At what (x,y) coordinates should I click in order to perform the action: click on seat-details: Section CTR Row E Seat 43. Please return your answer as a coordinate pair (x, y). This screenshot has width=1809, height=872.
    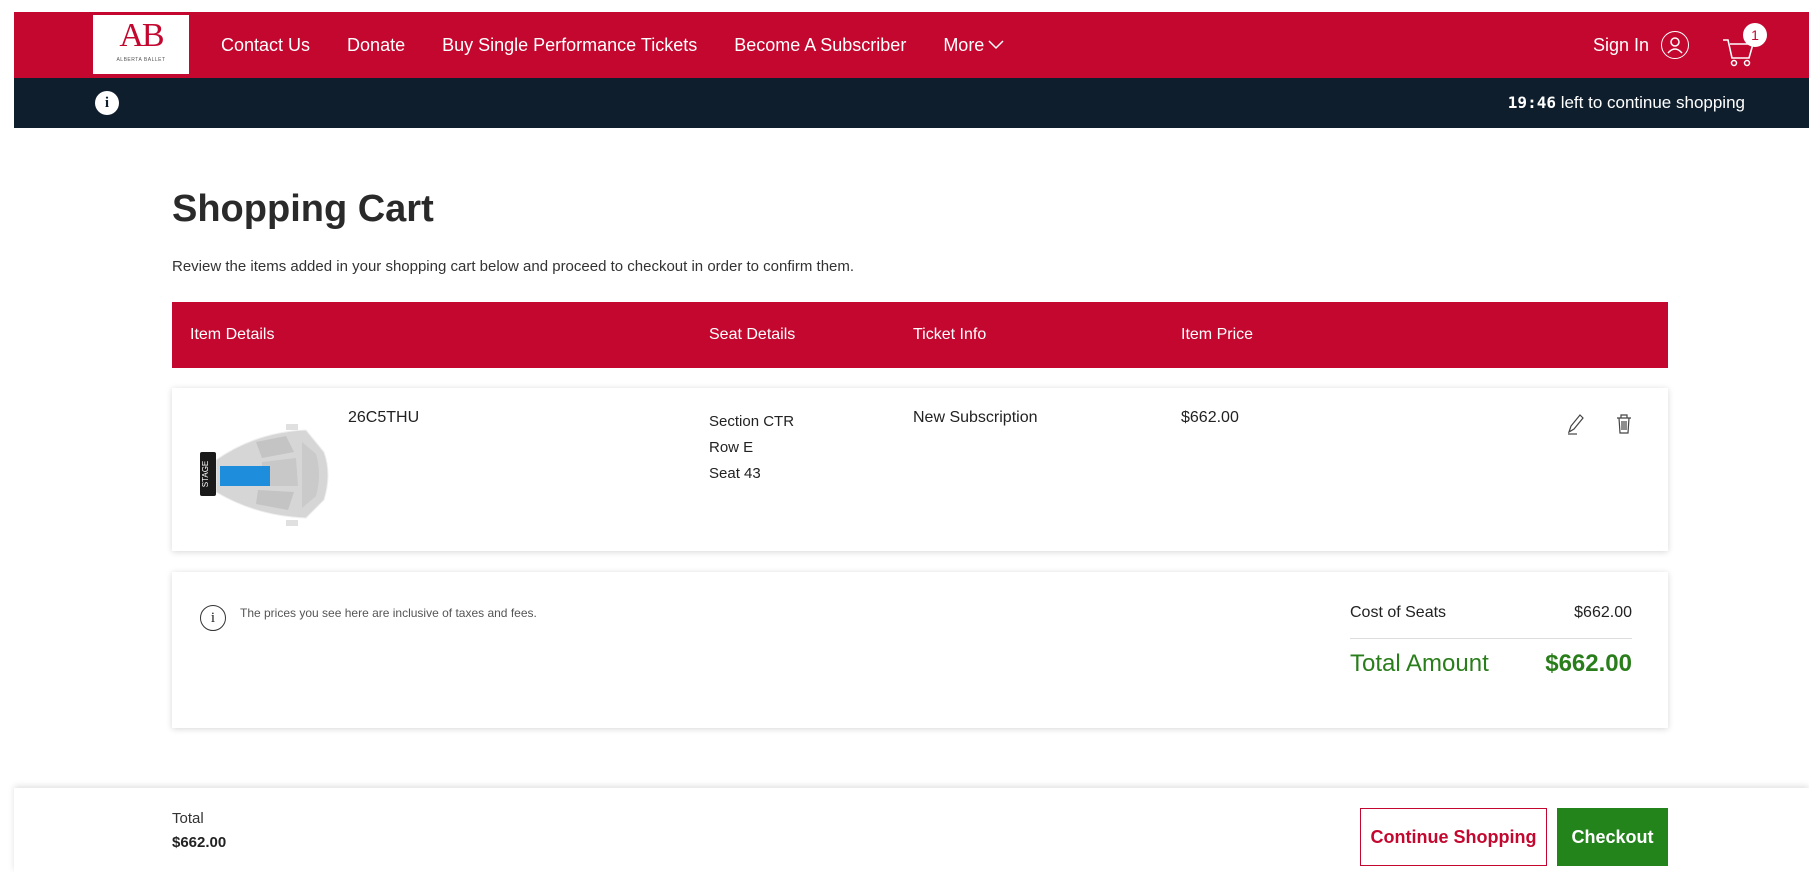
    Looking at the image, I should click on (751, 448).